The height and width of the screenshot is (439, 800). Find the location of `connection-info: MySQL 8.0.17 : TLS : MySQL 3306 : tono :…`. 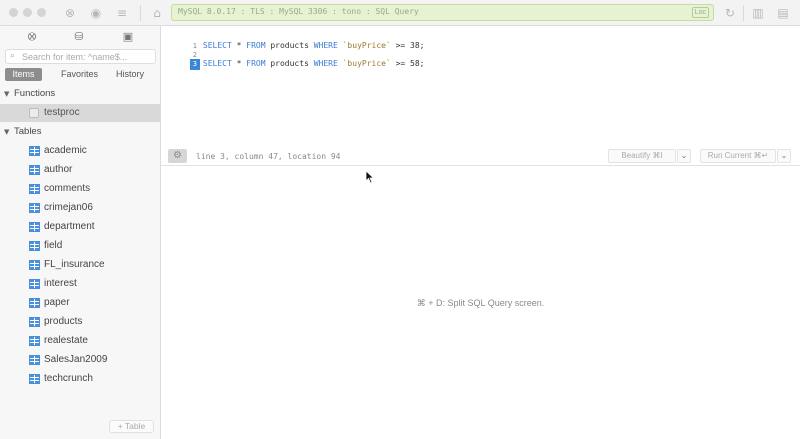

connection-info: MySQL 8.0.17 : TLS : MySQL 3306 : tono :… is located at coordinates (298, 11).